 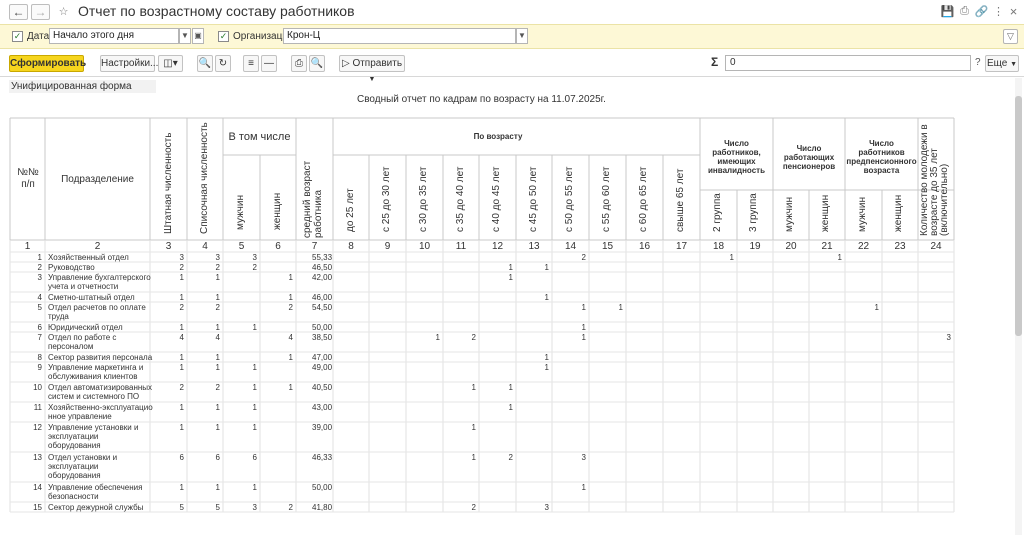 What do you see at coordinates (204, 178) in the screenshot?
I see `list-count-header: Списочная численность` at bounding box center [204, 178].